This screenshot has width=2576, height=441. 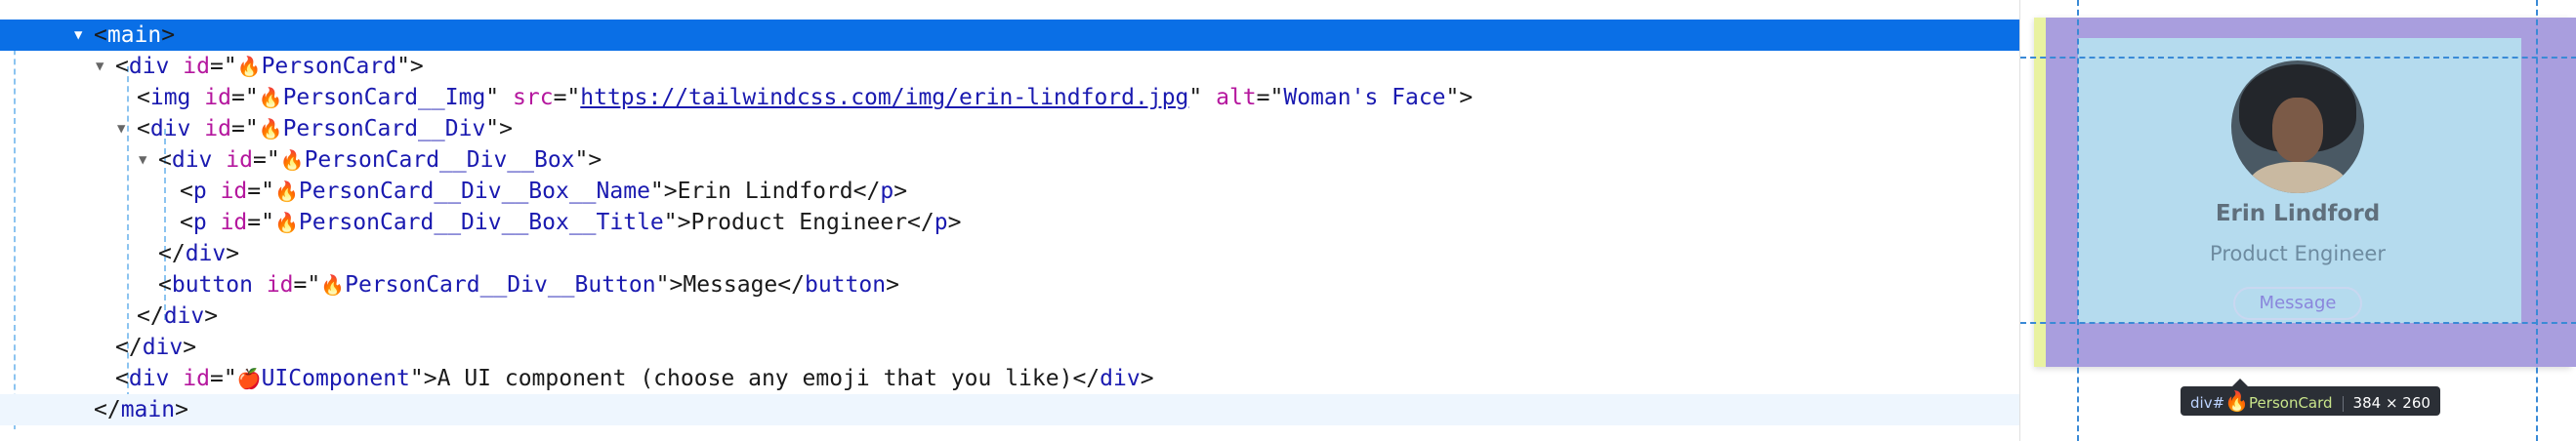 What do you see at coordinates (2240, 383) in the screenshot?
I see `tooltip-arrow` at bounding box center [2240, 383].